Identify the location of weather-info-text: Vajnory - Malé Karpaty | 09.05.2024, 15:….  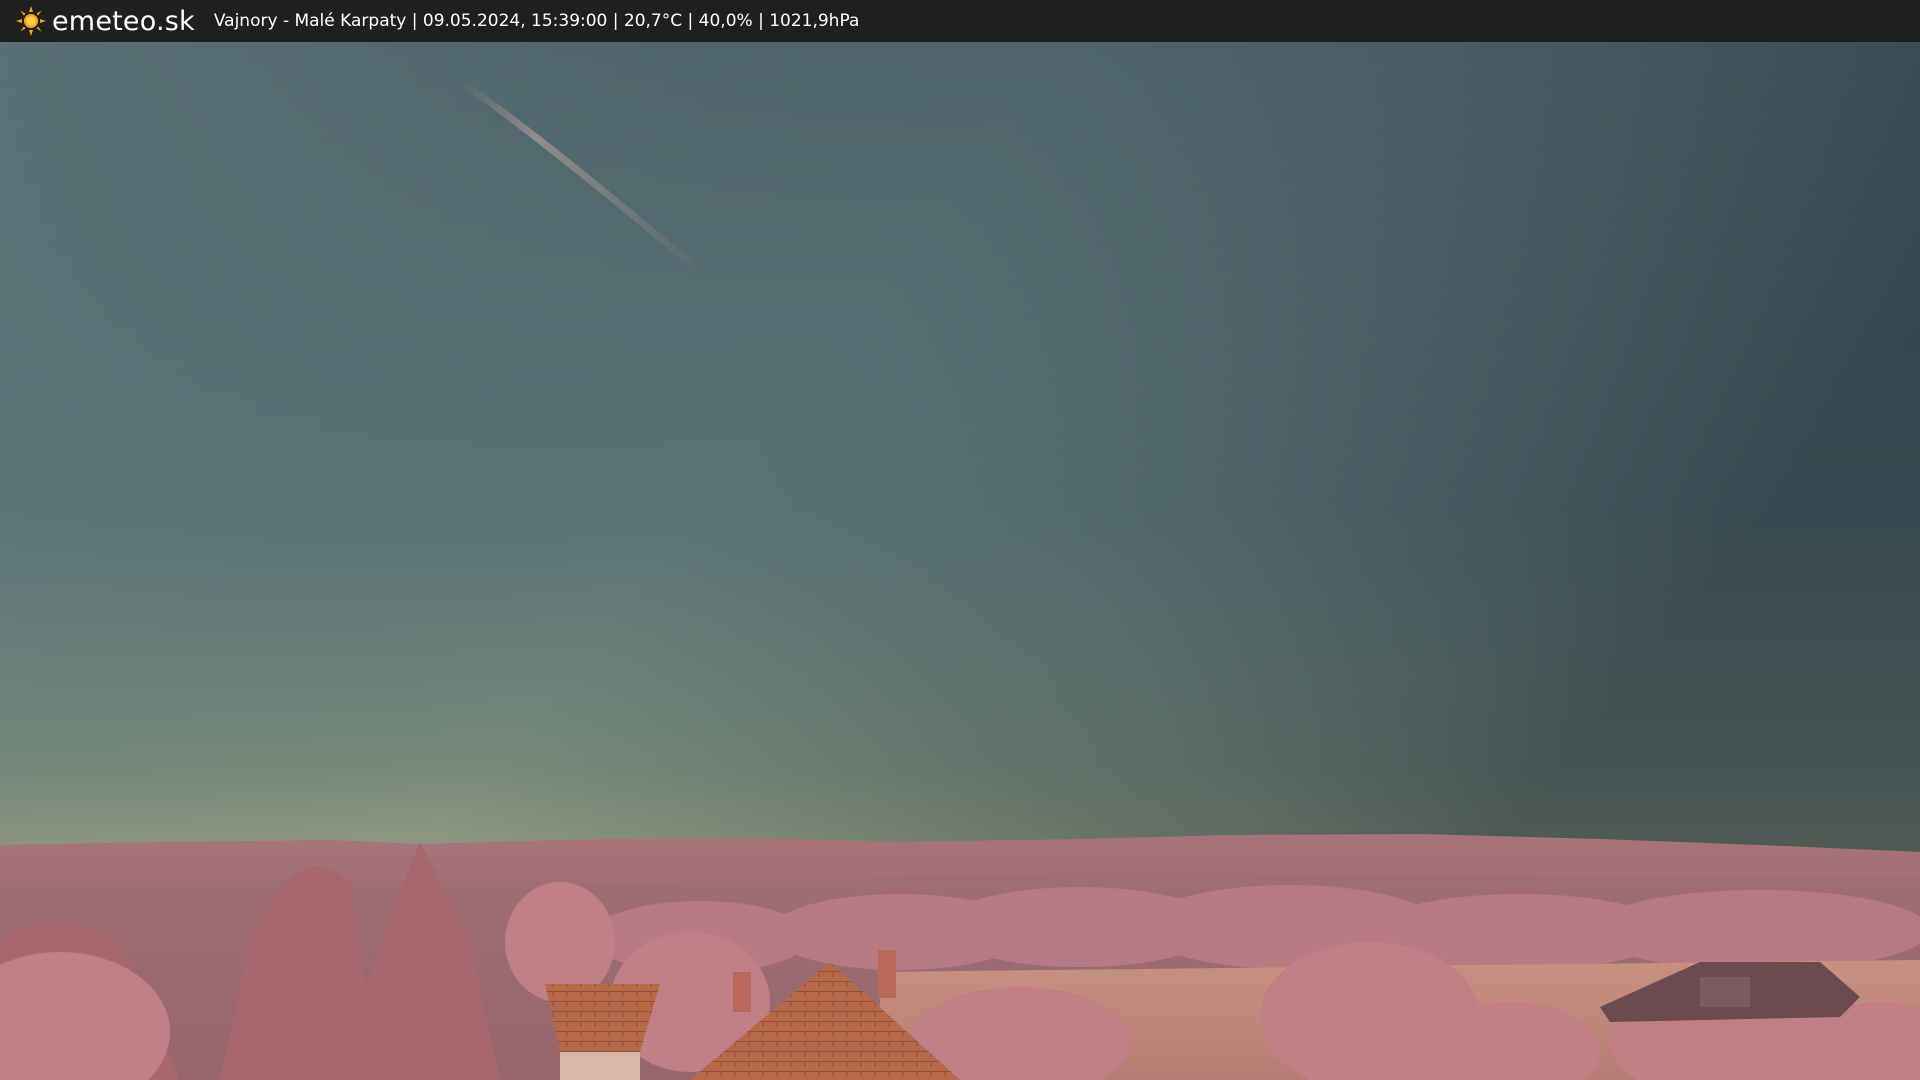
(536, 21).